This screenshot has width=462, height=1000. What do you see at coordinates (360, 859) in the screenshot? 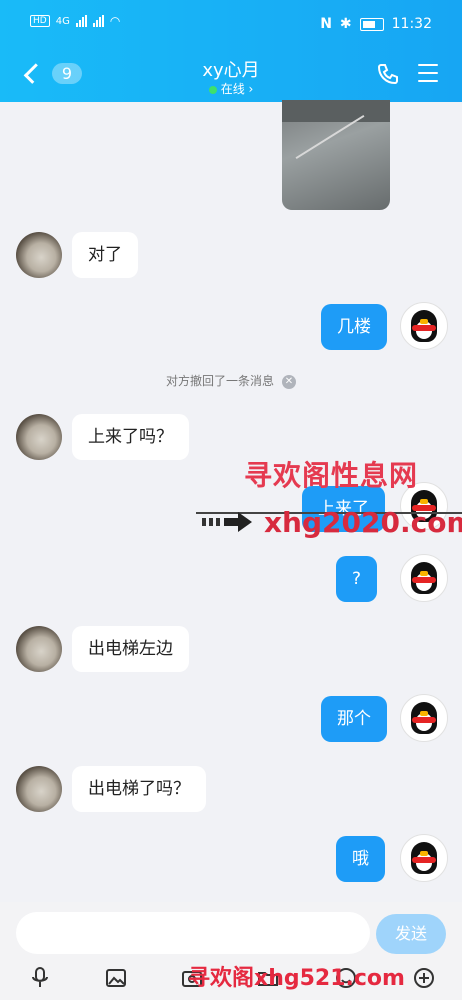
I see `message-bubble-out: 哦` at bounding box center [360, 859].